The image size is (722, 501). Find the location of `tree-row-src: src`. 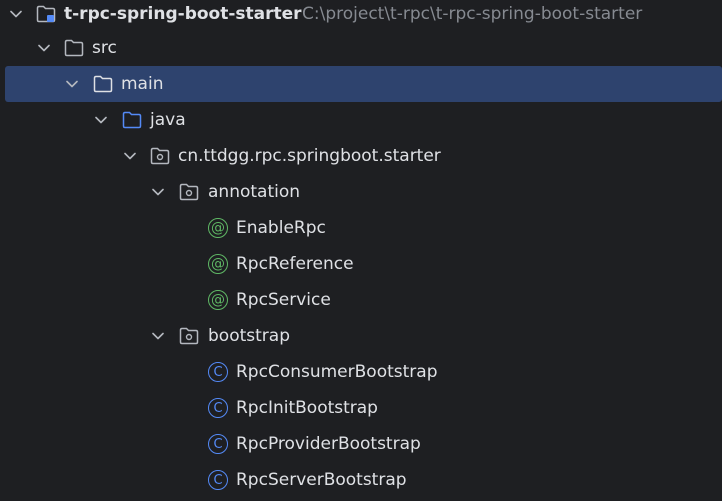

tree-row-src: src is located at coordinates (361, 48).